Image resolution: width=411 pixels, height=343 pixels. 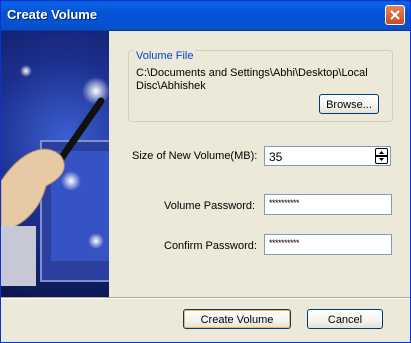 What do you see at coordinates (210, 246) in the screenshot?
I see `confirm-password-label: Confirm Password:` at bounding box center [210, 246].